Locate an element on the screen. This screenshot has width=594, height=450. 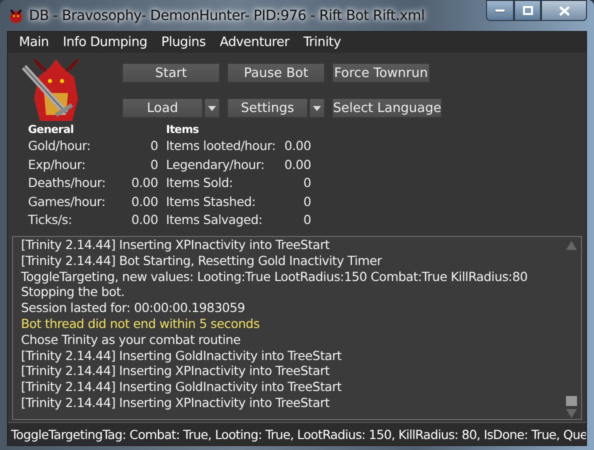
close-icon is located at coordinates (564, 11).